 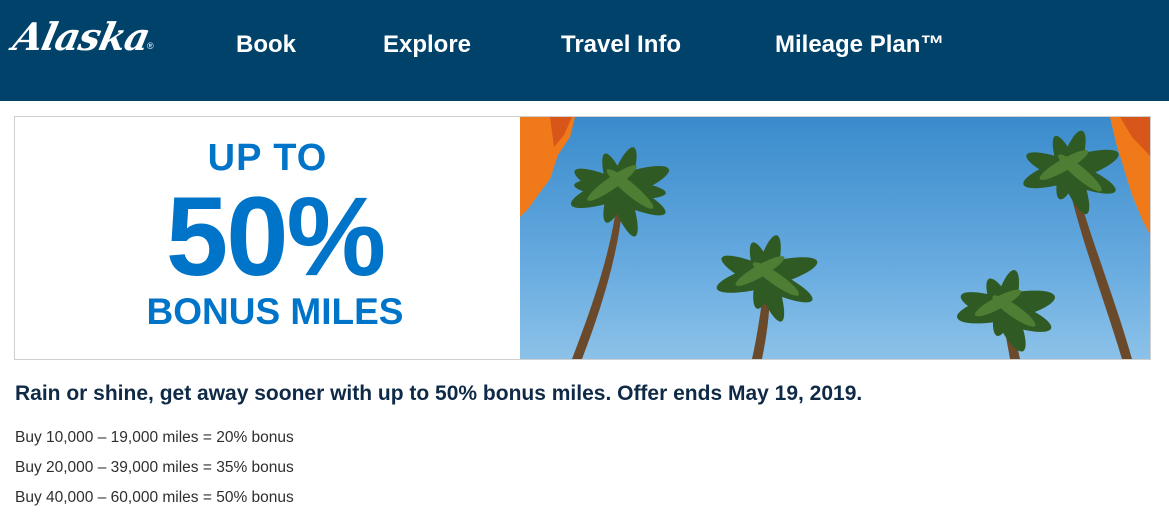 What do you see at coordinates (275, 236) in the screenshot?
I see `promo-percentage: 50%` at bounding box center [275, 236].